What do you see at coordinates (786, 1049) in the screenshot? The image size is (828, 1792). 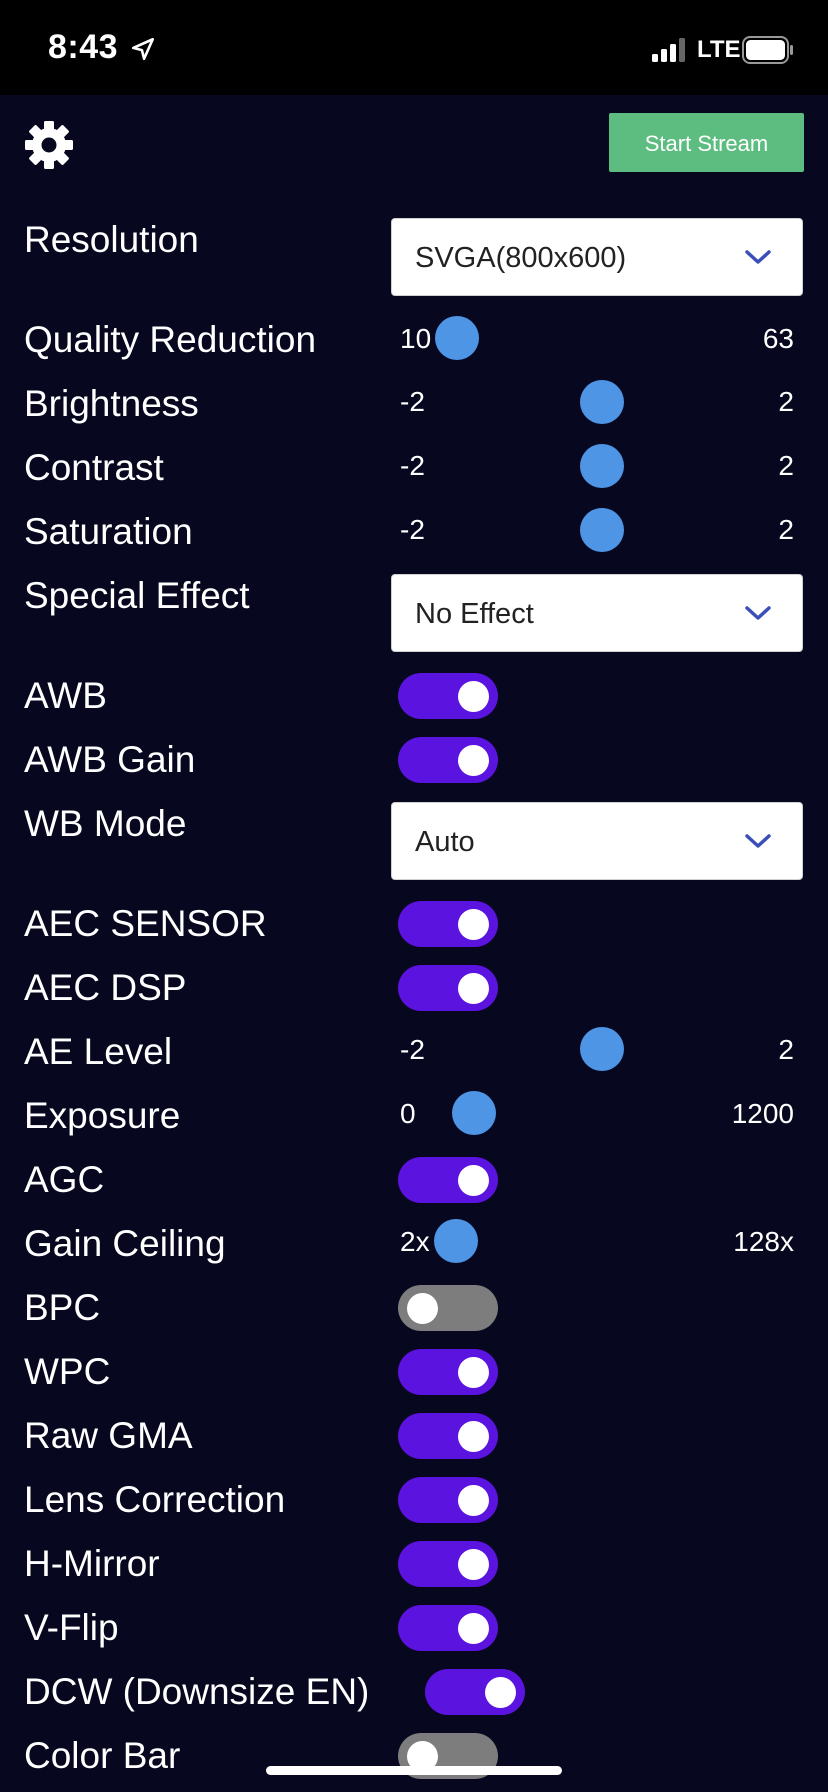 I see `ae-level-max: 2` at bounding box center [786, 1049].